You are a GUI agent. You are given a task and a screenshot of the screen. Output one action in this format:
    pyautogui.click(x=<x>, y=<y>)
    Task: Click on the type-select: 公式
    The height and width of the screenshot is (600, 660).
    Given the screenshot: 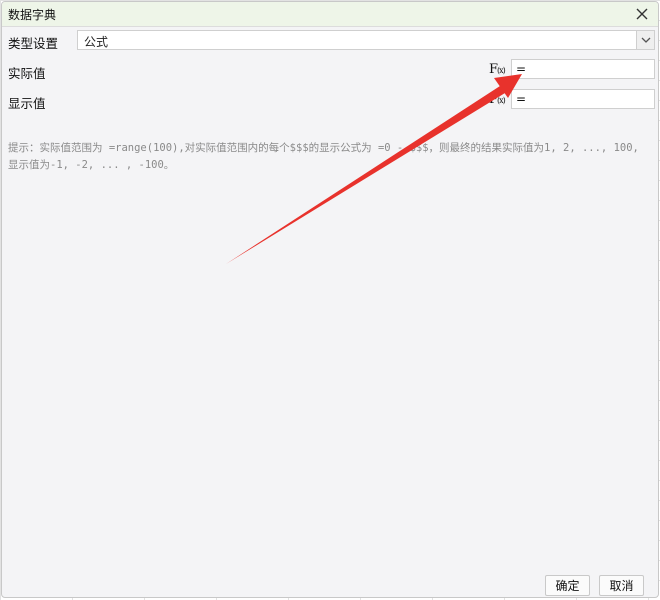 What is the action you would take?
    pyautogui.click(x=366, y=40)
    